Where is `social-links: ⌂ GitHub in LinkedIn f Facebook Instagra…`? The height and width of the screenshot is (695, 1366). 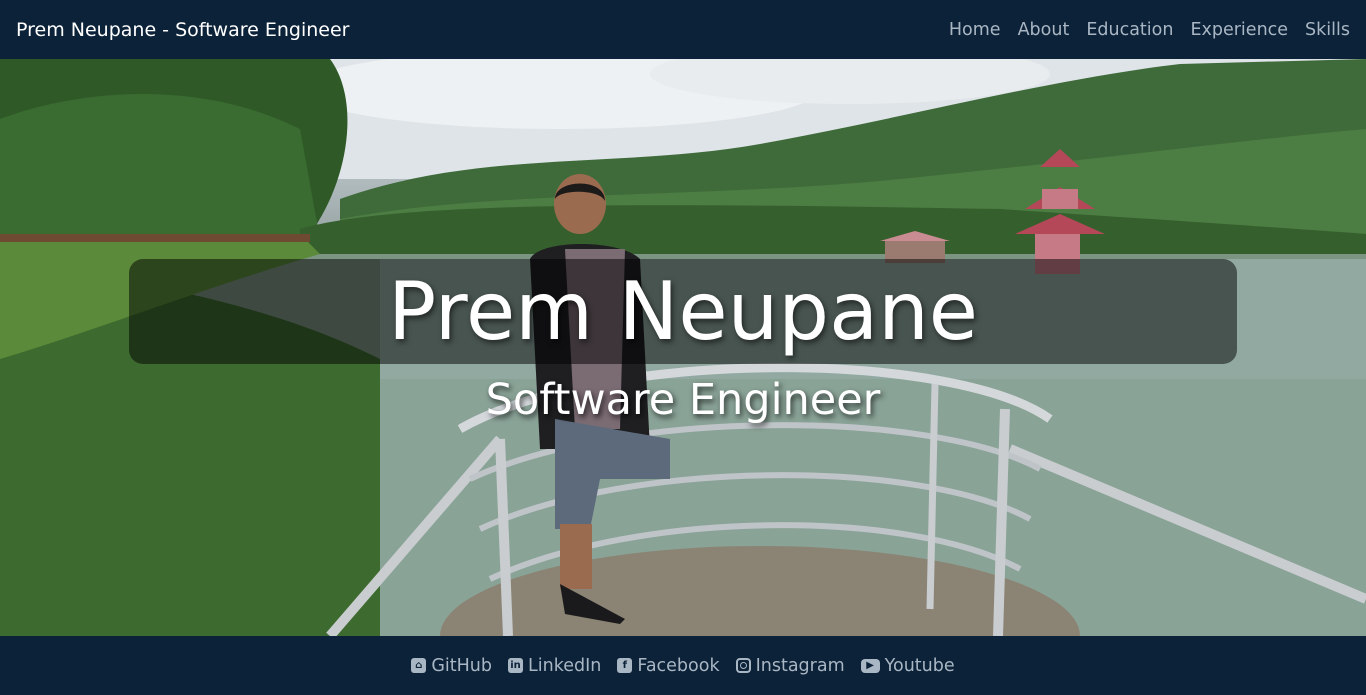 social-links: ⌂ GitHub in LinkedIn f Facebook Instagra… is located at coordinates (683, 665).